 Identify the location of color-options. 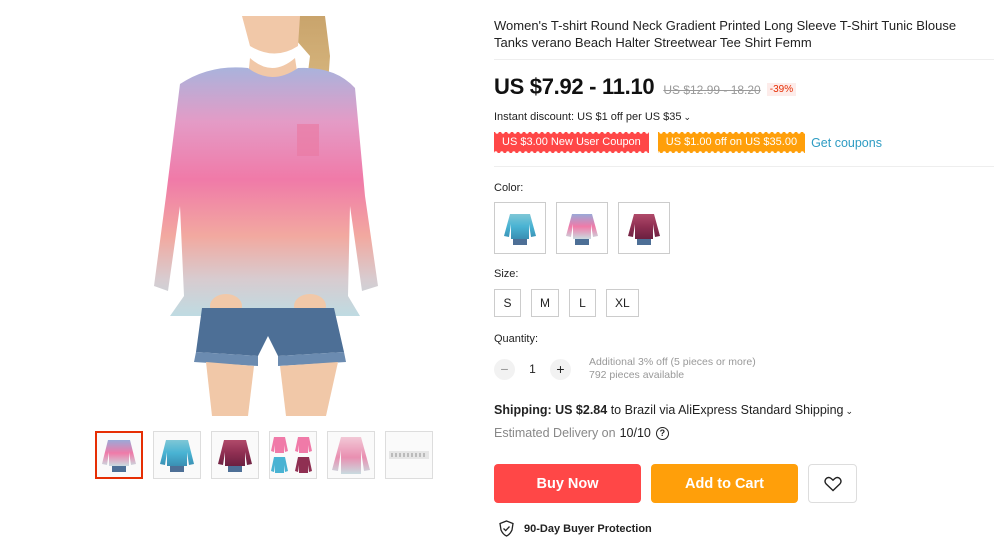
(582, 228).